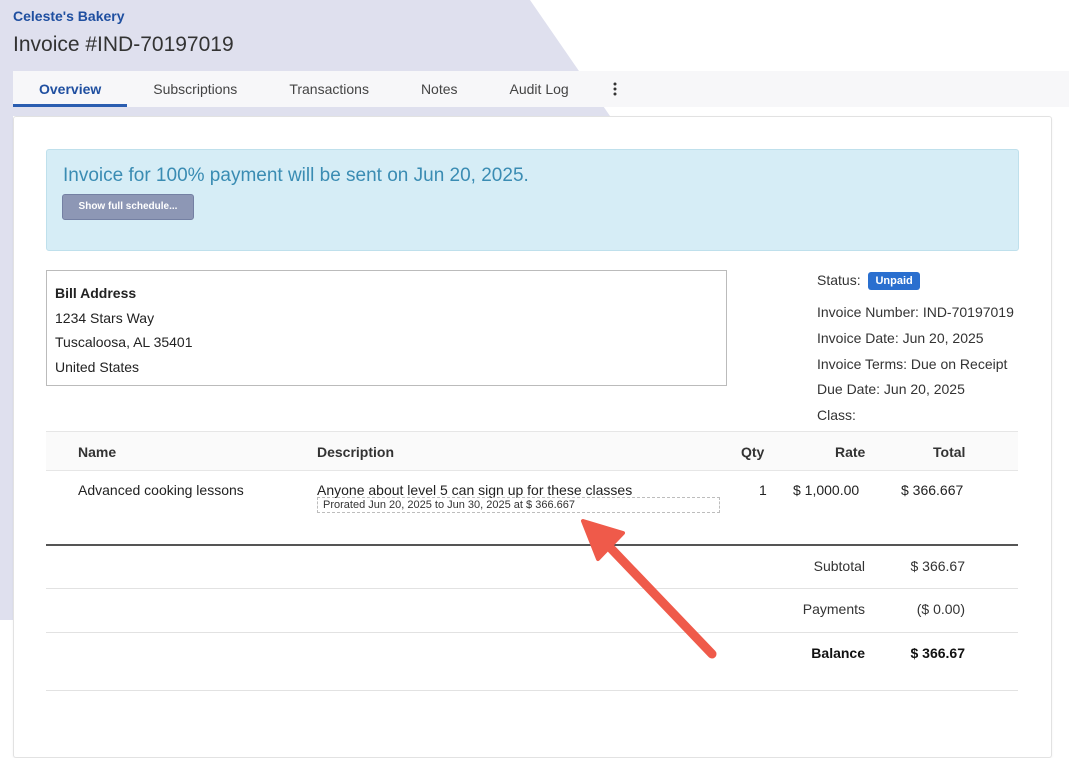 This screenshot has width=1069, height=758. I want to click on balance-value: $ 366.67, so click(938, 653).